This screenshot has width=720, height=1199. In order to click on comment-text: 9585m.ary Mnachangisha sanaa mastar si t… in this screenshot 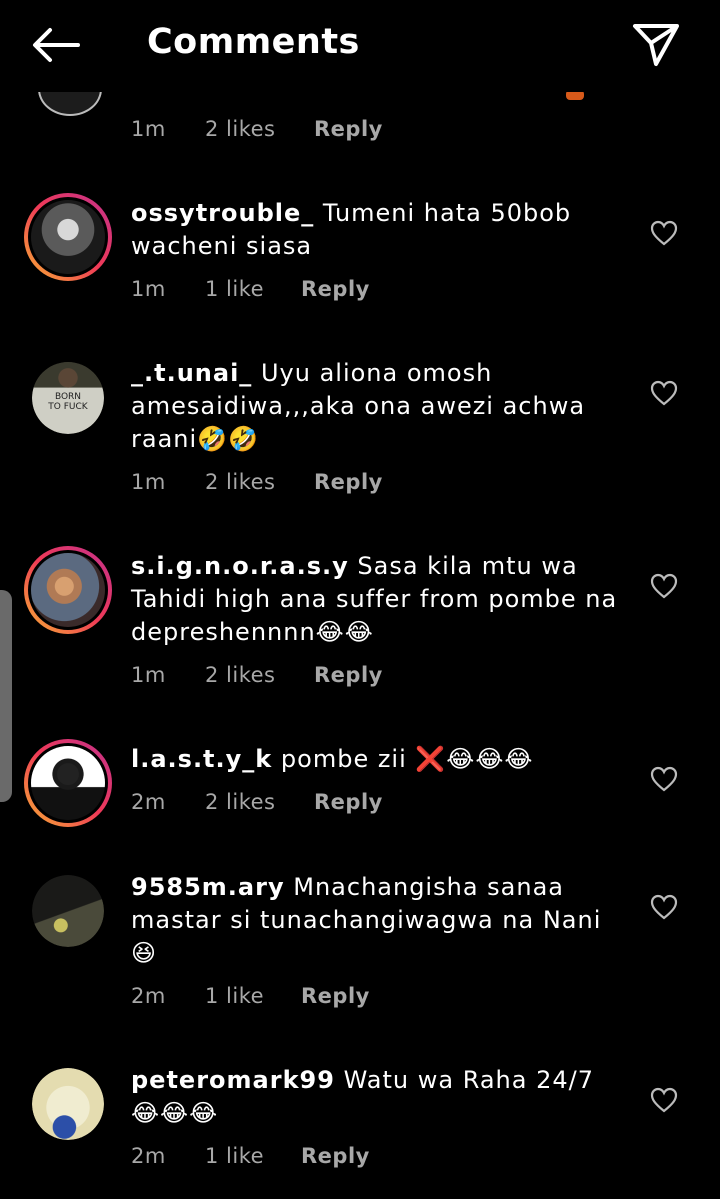, I will do `click(376, 920)`.